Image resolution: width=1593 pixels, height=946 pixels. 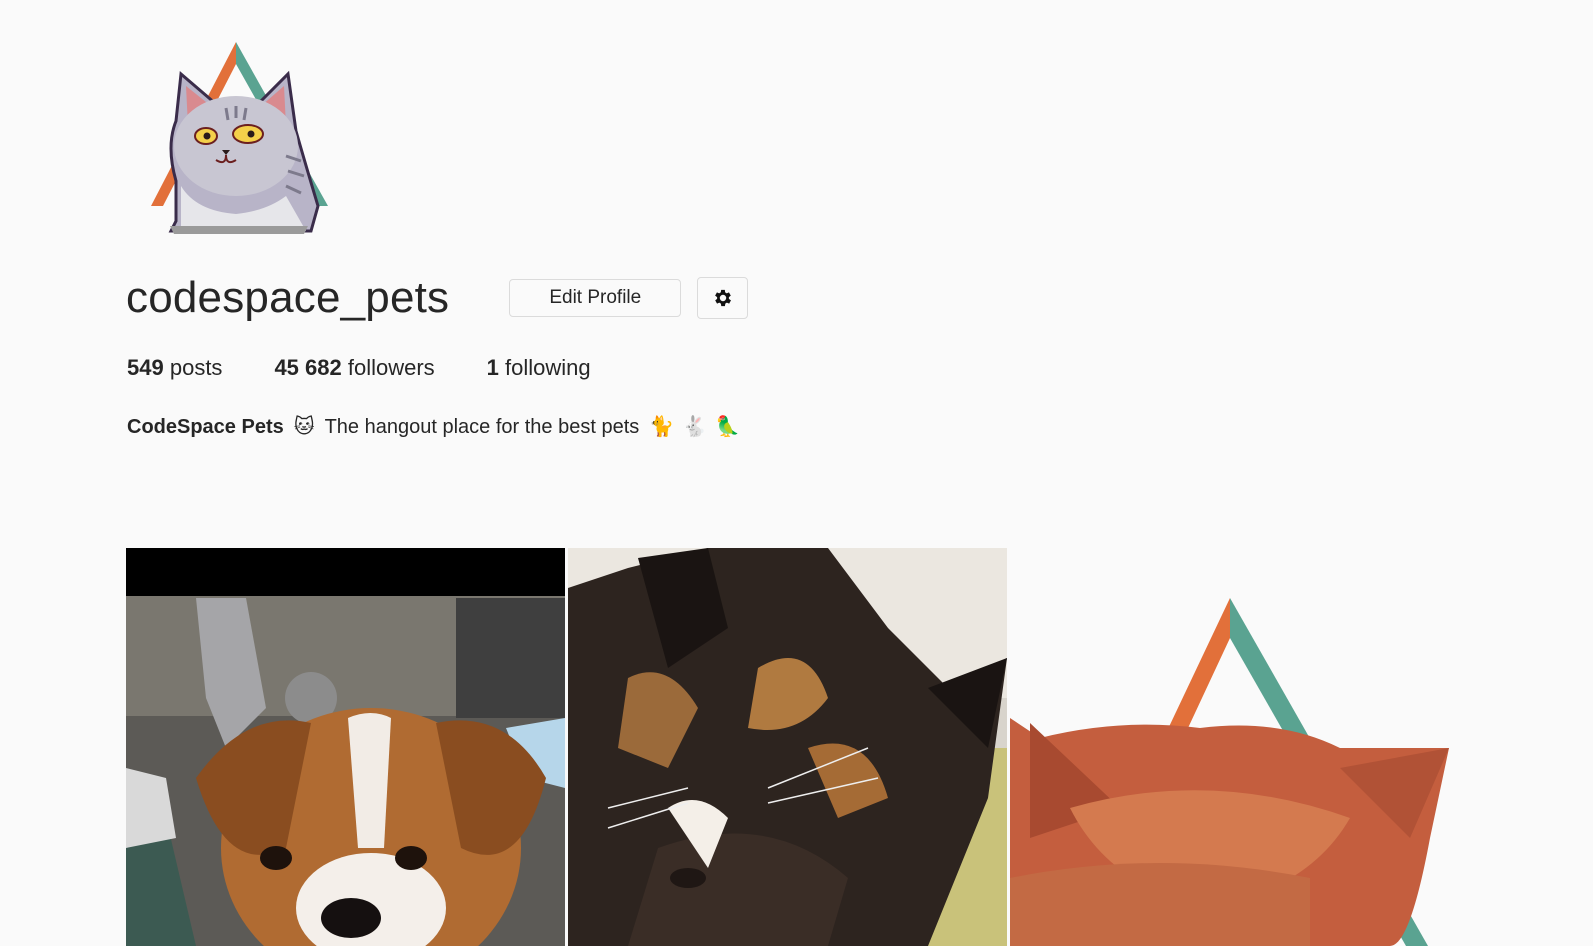 I want to click on bio-text: The hangout place for the best pets, so click(x=482, y=427).